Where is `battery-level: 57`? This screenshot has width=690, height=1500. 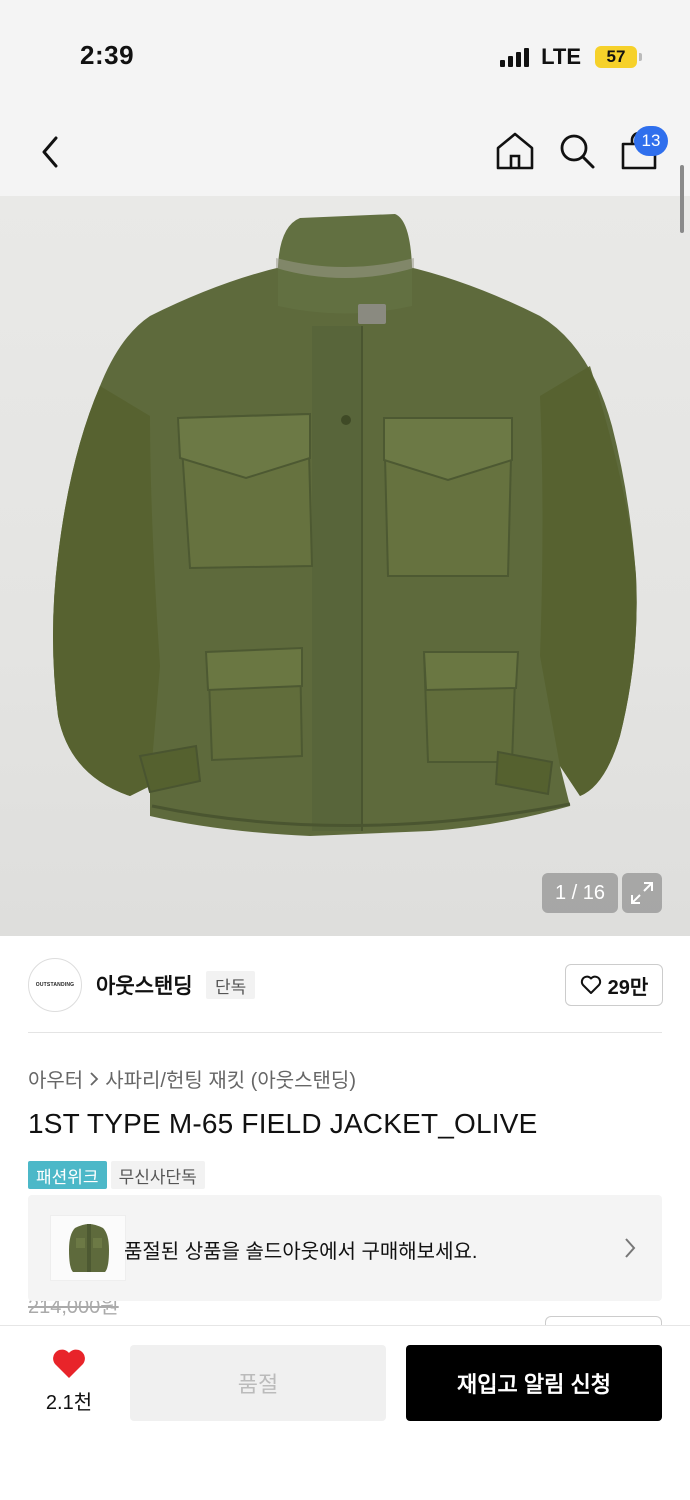
battery-level: 57 is located at coordinates (616, 57).